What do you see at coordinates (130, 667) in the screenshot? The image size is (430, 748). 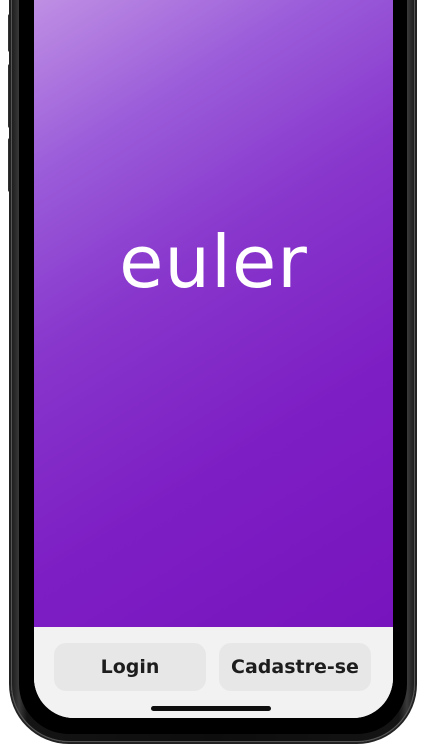 I see `login-button: Login` at bounding box center [130, 667].